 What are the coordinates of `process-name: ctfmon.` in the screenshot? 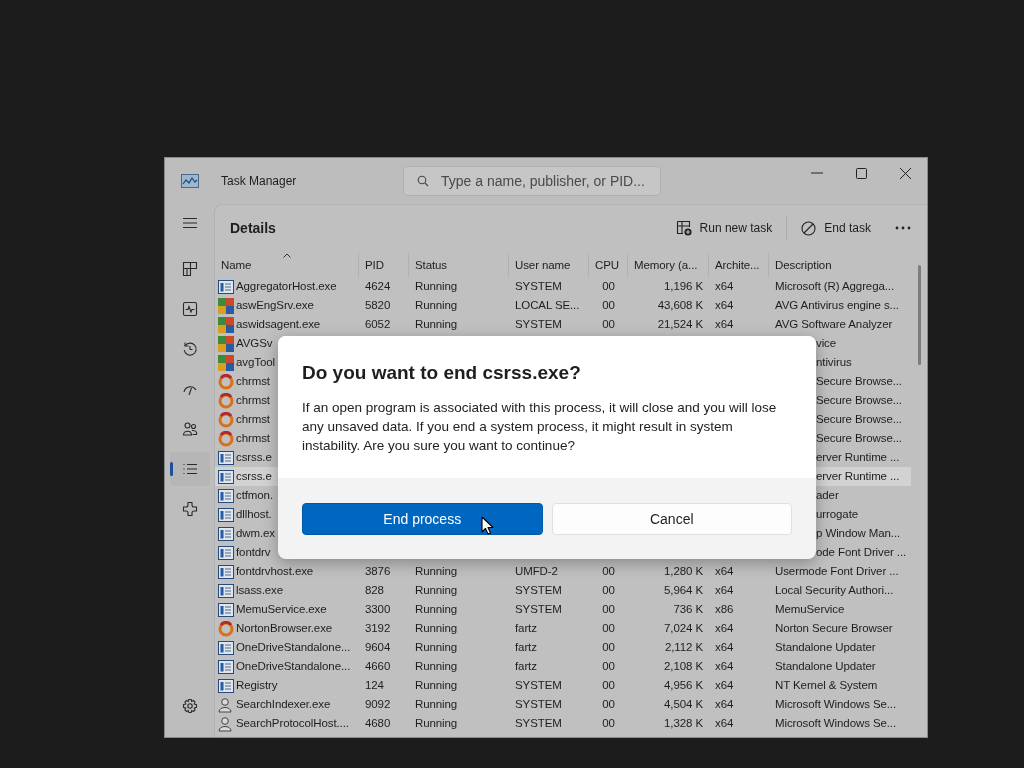 It's located at (254, 495).